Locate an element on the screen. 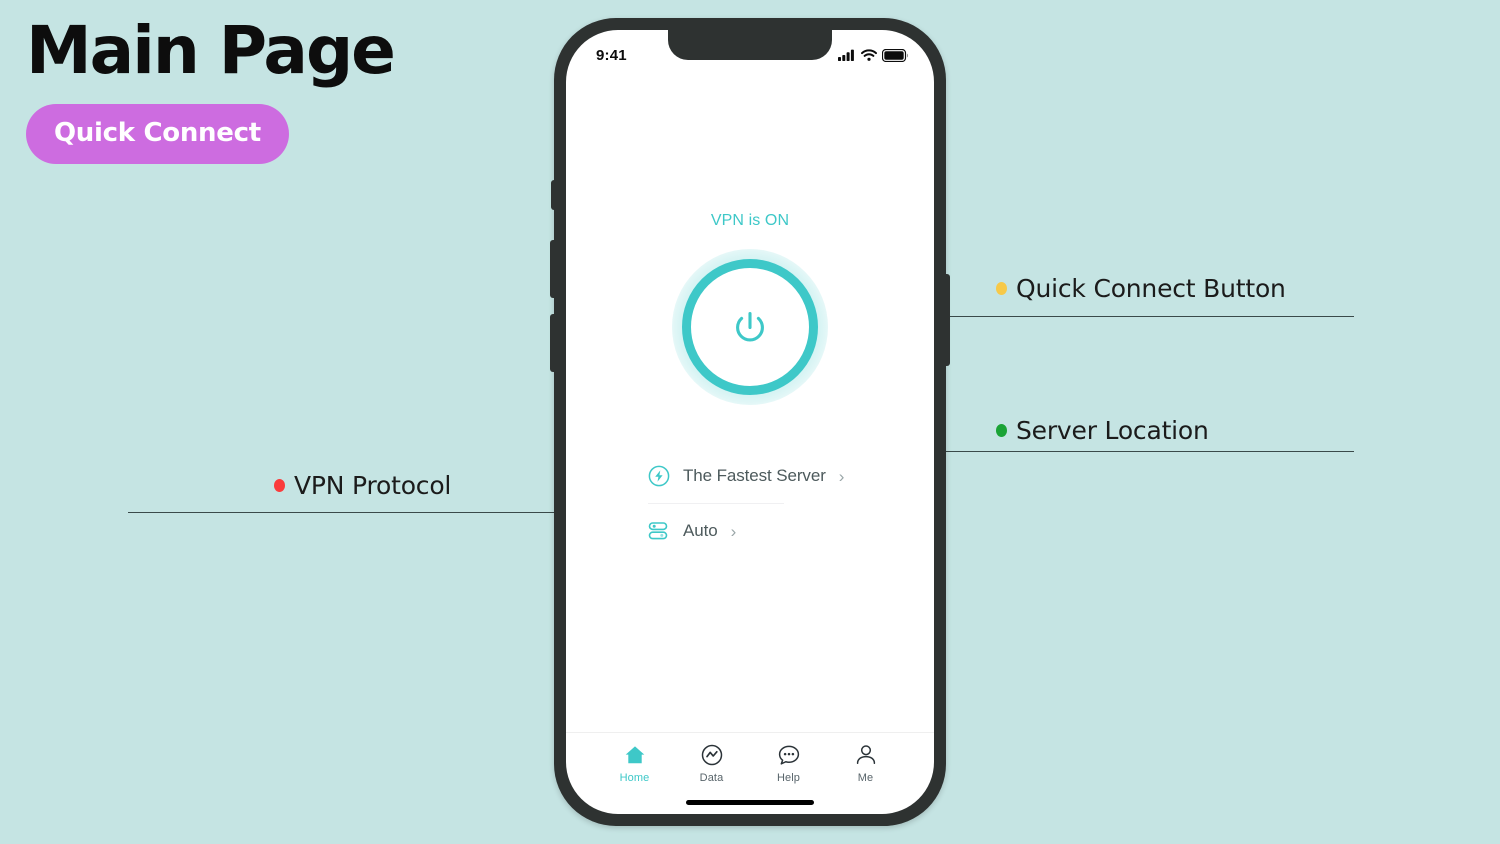 This screenshot has width=1500, height=844. tab-home: Home is located at coordinates (634, 778).